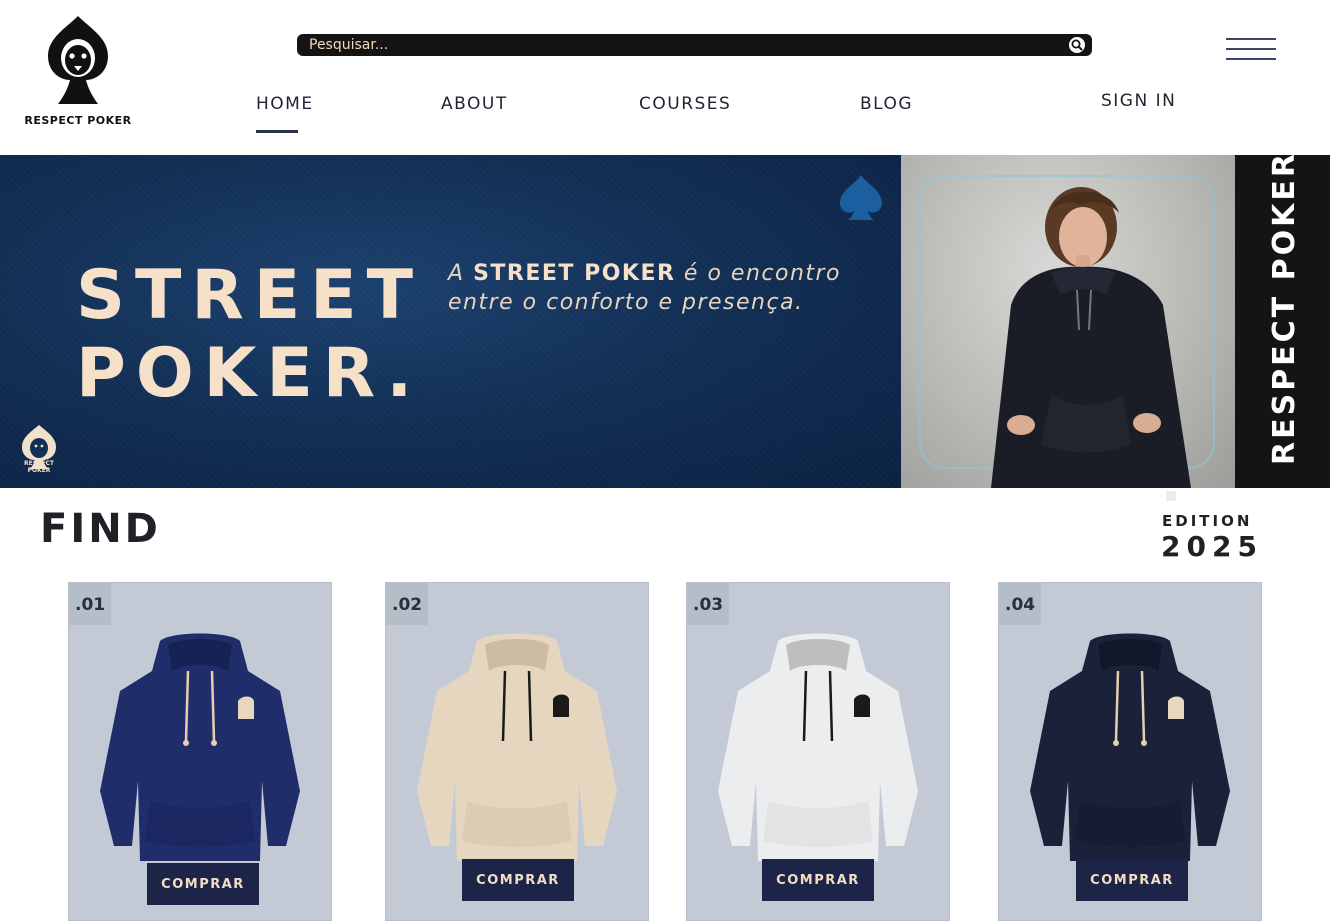 This screenshot has width=1330, height=921. Describe the element at coordinates (249, 373) in the screenshot. I see `headline-line-2: POKER.` at that location.